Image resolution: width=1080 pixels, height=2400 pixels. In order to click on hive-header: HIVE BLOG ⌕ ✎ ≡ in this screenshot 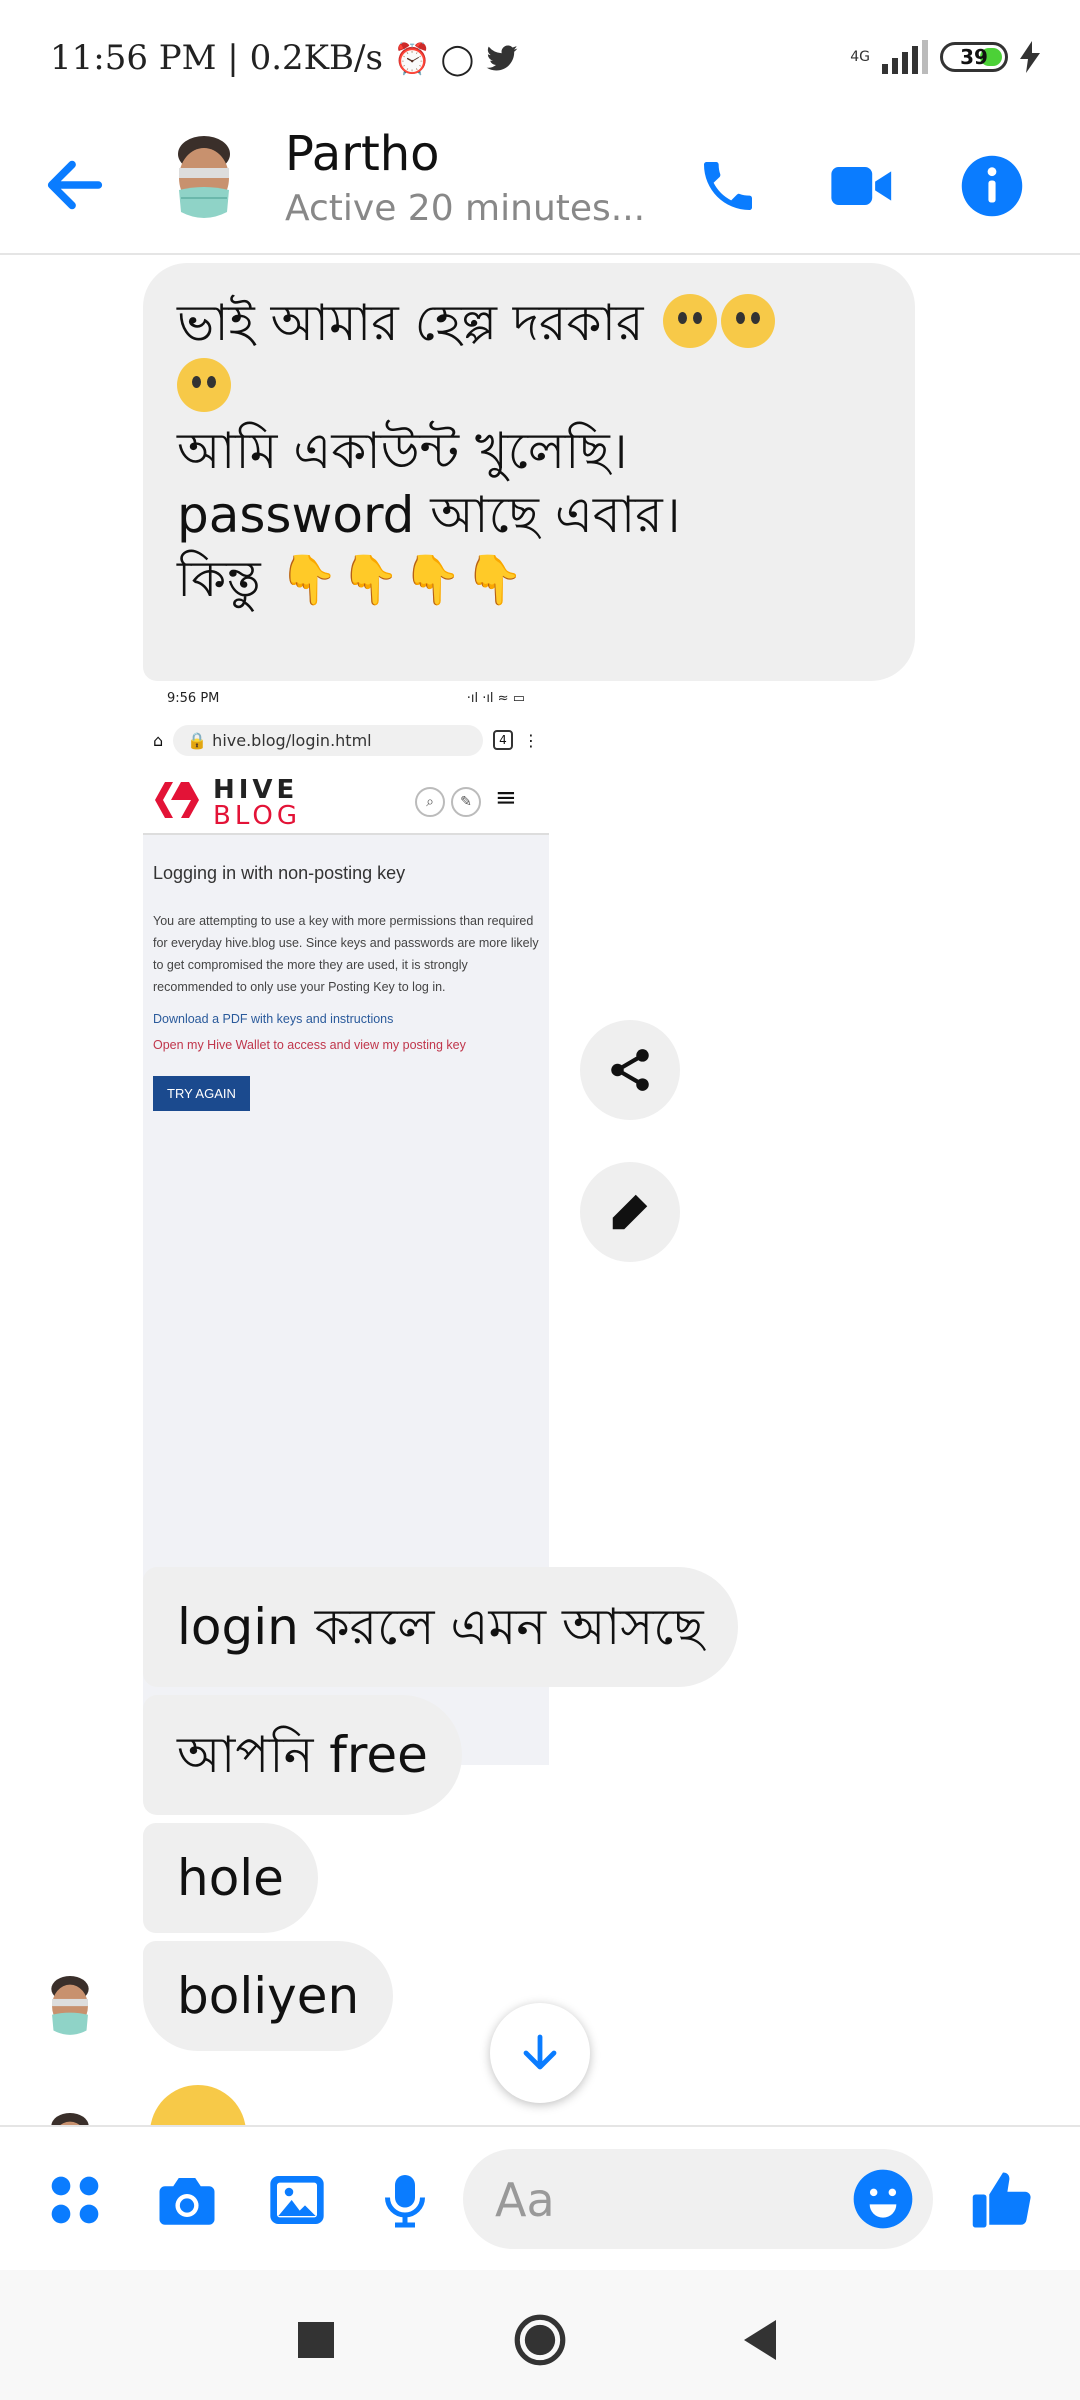, I will do `click(346, 800)`.